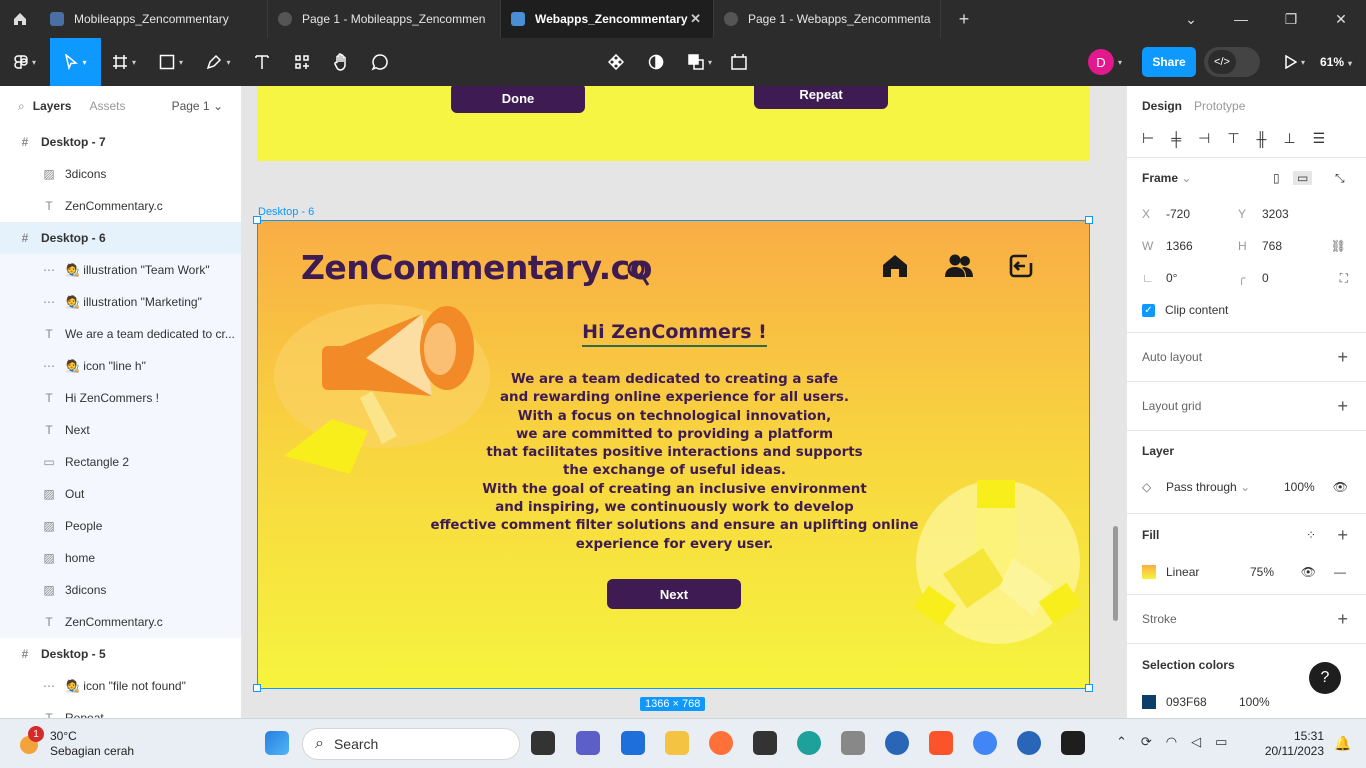  What do you see at coordinates (1319, 138) in the screenshot?
I see `distribute-icon: ☰` at bounding box center [1319, 138].